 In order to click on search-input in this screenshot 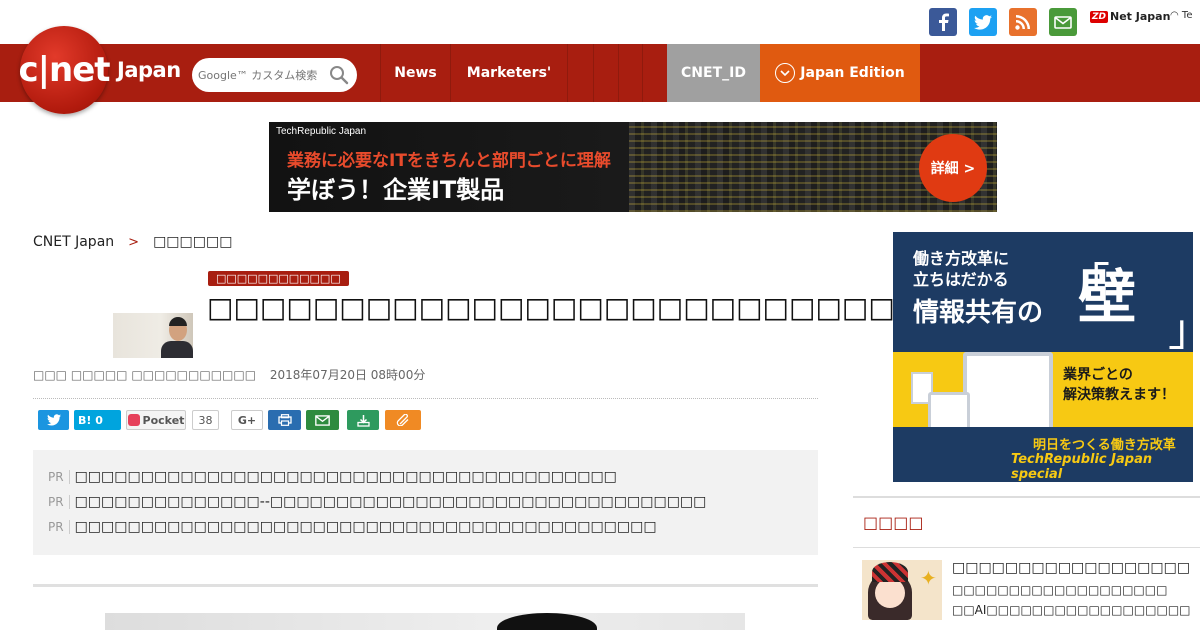, I will do `click(264, 75)`.